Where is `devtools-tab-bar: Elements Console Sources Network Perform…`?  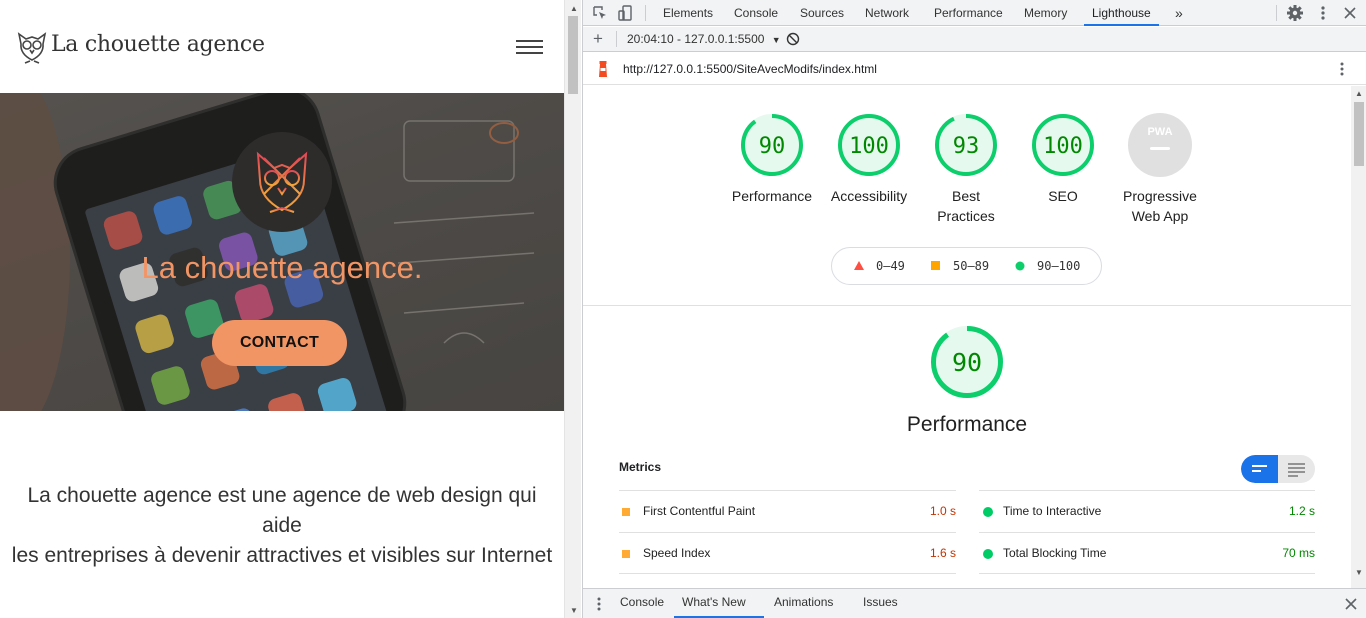
devtools-tab-bar: Elements Console Sources Network Perform… is located at coordinates (974, 13).